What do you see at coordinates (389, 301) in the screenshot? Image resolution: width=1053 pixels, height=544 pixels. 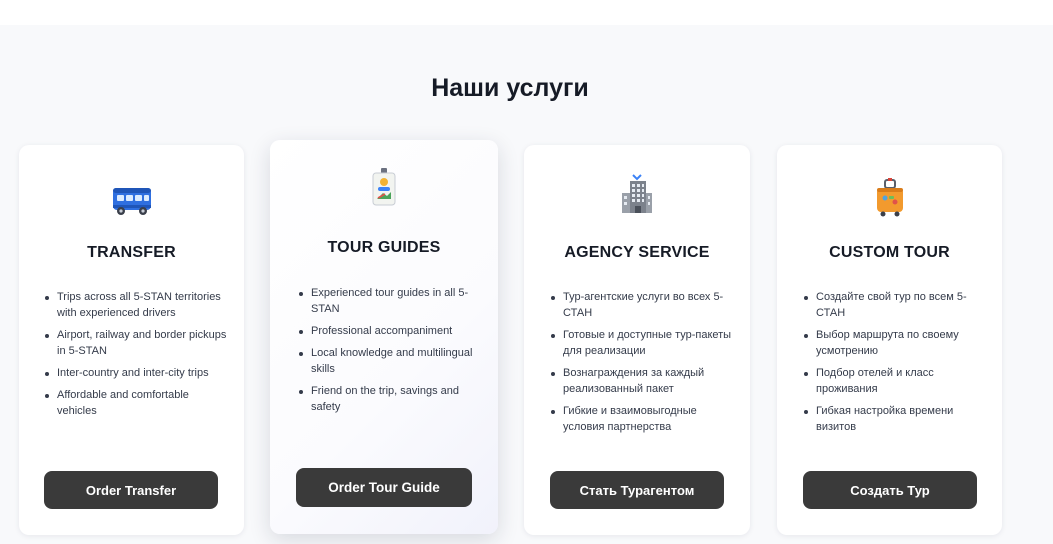 I see `feature-item: Experienced tour guides in all 5-STAN` at bounding box center [389, 301].